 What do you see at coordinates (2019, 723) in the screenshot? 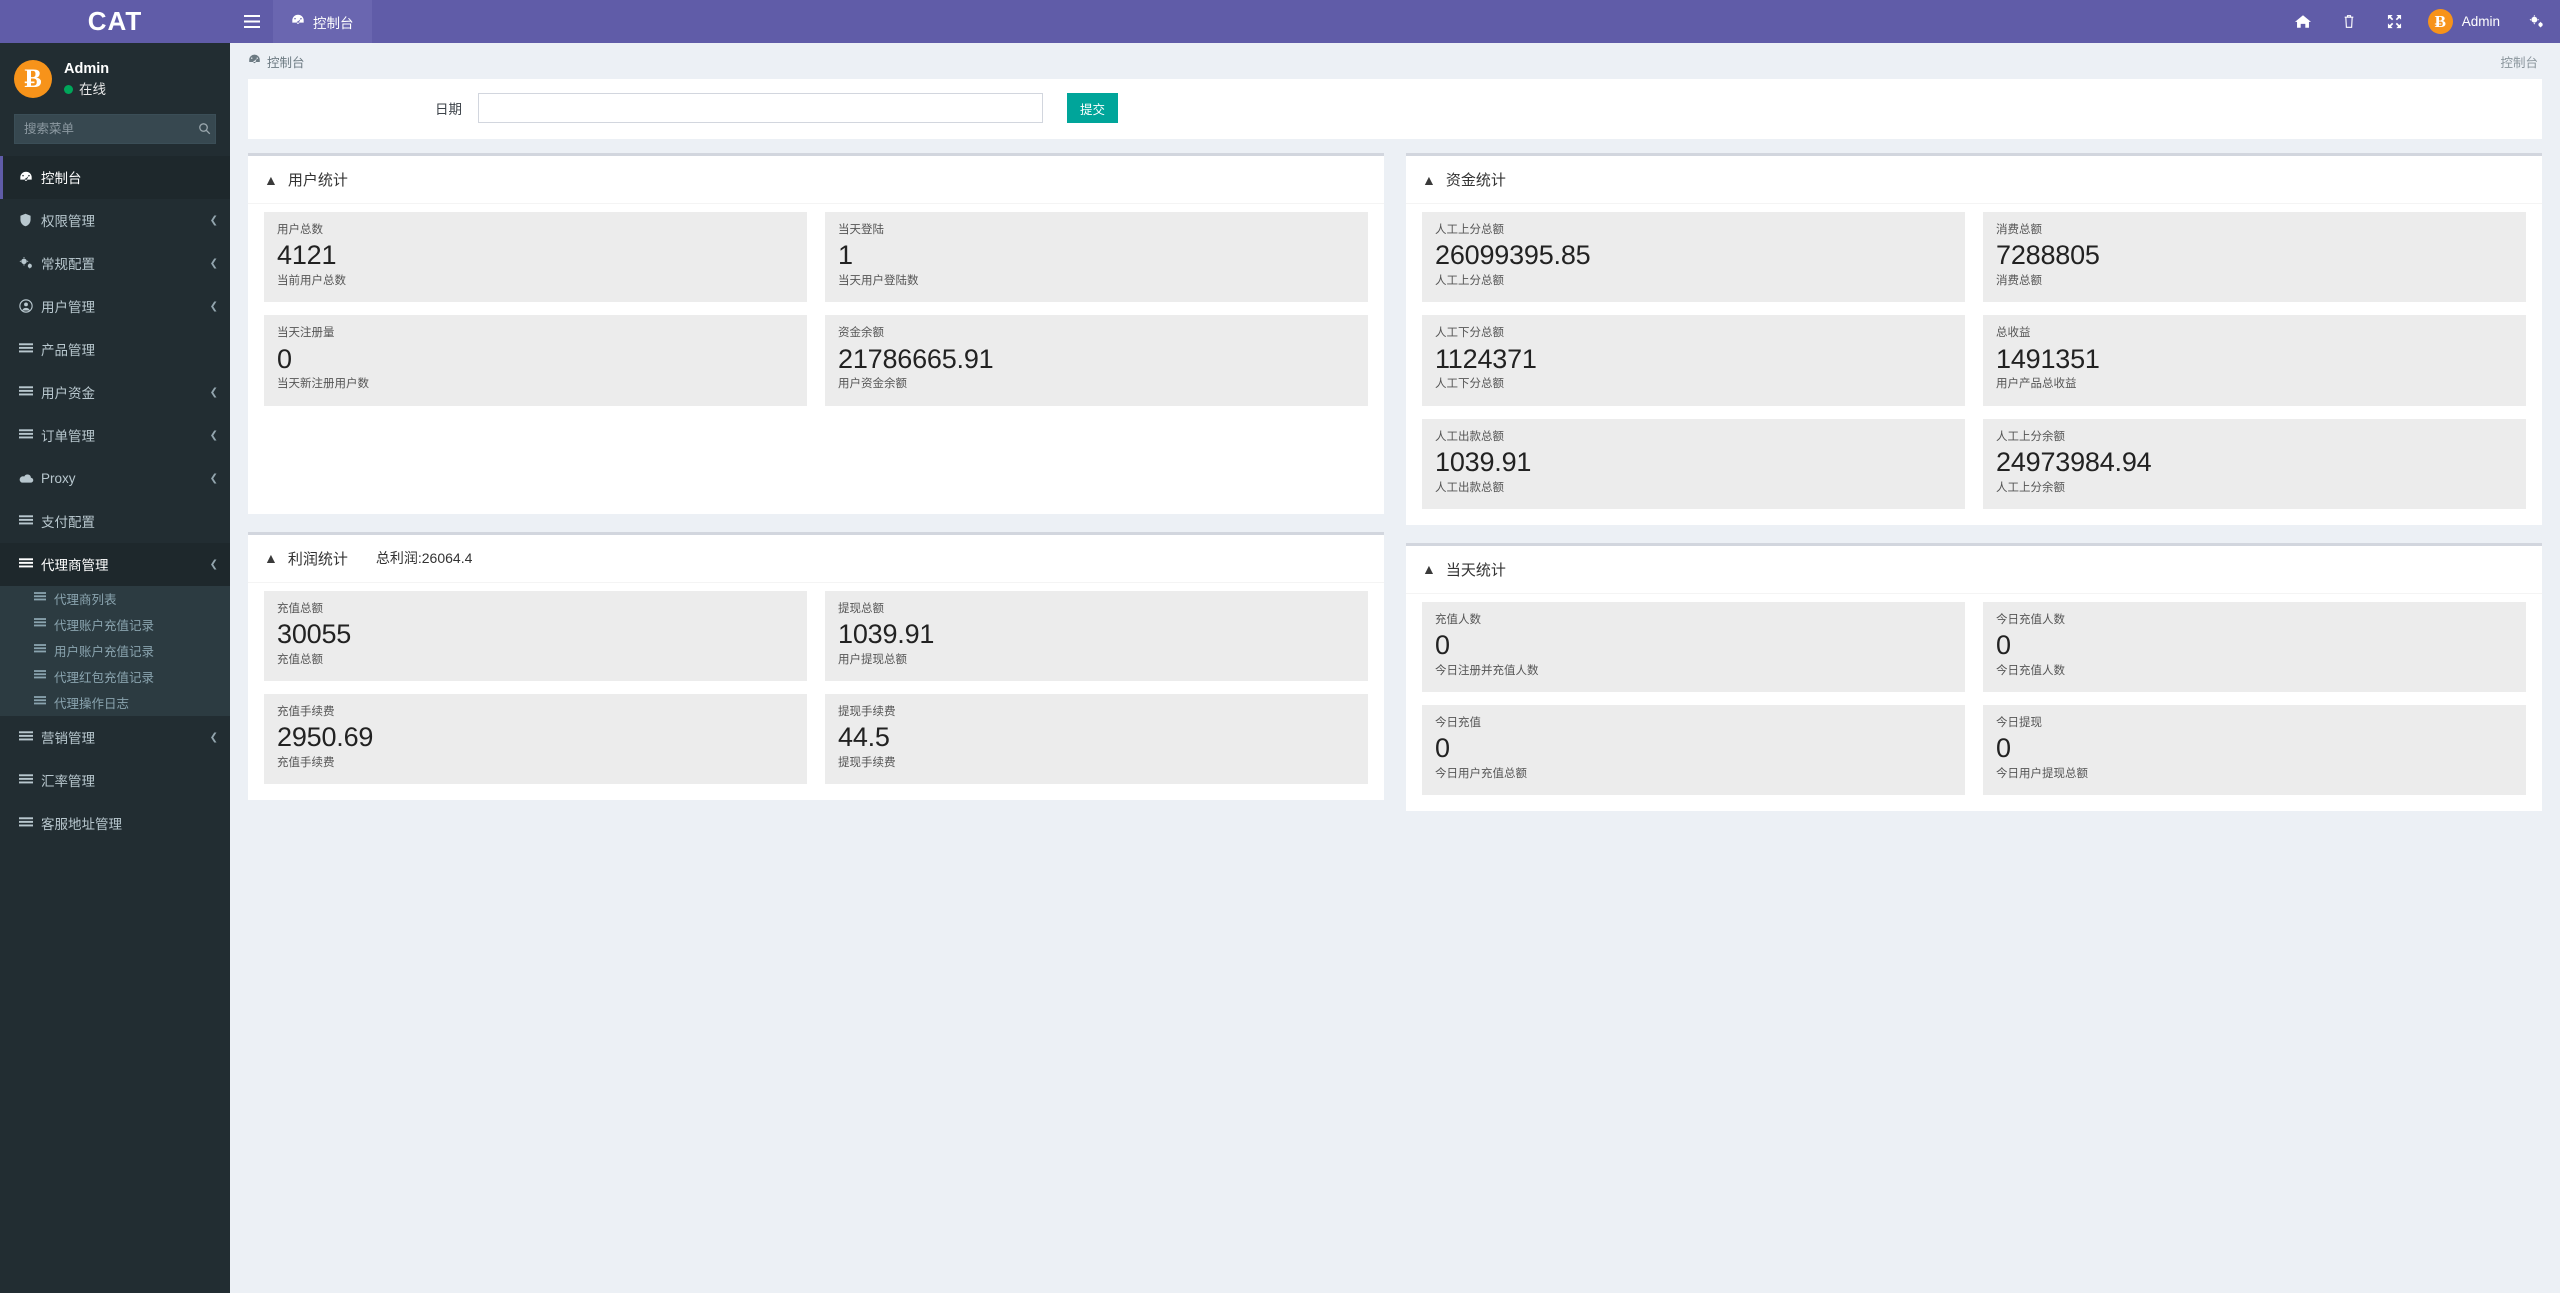
I see `stat-top-label: 今日提现` at bounding box center [2019, 723].